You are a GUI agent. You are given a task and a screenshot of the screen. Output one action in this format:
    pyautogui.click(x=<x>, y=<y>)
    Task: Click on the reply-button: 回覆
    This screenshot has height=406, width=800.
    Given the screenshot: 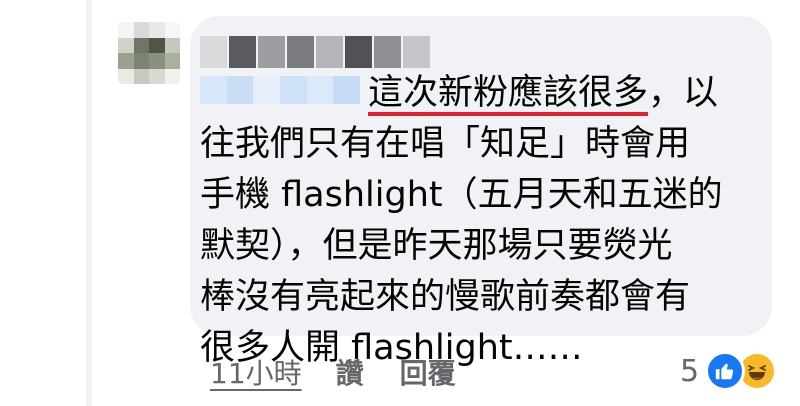 What is the action you would take?
    pyautogui.click(x=428, y=372)
    